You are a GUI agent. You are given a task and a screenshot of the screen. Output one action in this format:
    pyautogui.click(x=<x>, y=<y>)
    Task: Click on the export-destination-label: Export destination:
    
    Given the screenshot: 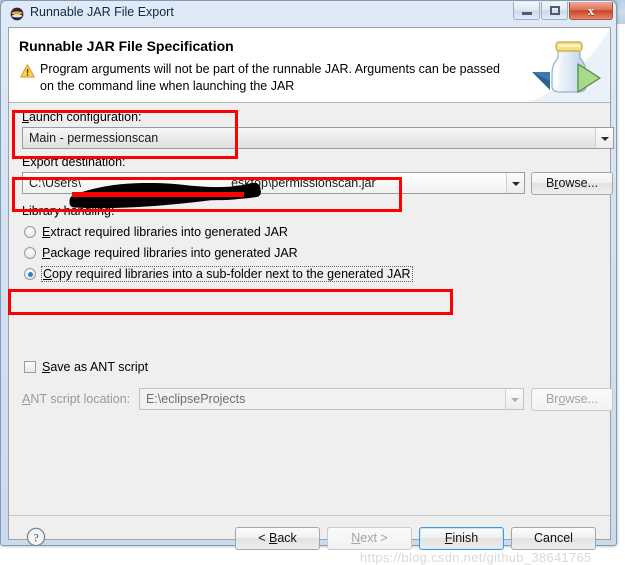 What is the action you would take?
    pyautogui.click(x=74, y=162)
    